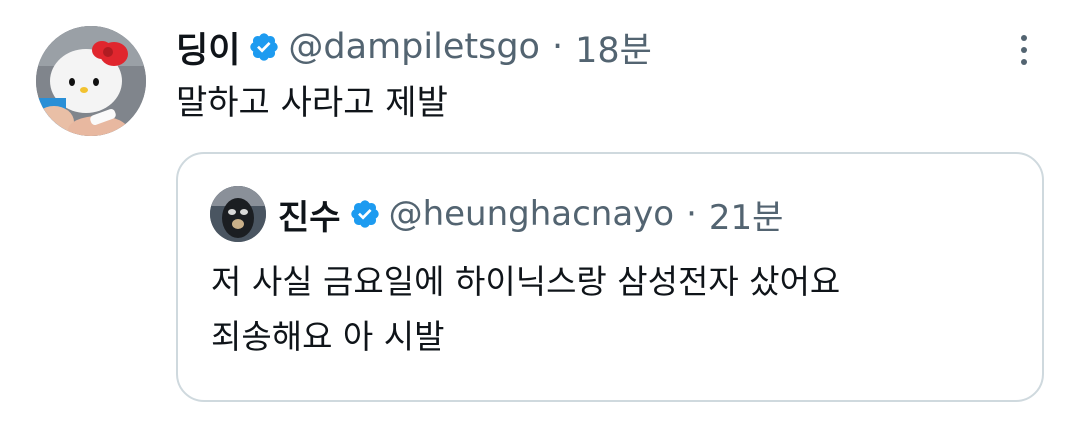 This screenshot has height=424, width=1080. What do you see at coordinates (1024, 50) in the screenshot?
I see `more-options-icon` at bounding box center [1024, 50].